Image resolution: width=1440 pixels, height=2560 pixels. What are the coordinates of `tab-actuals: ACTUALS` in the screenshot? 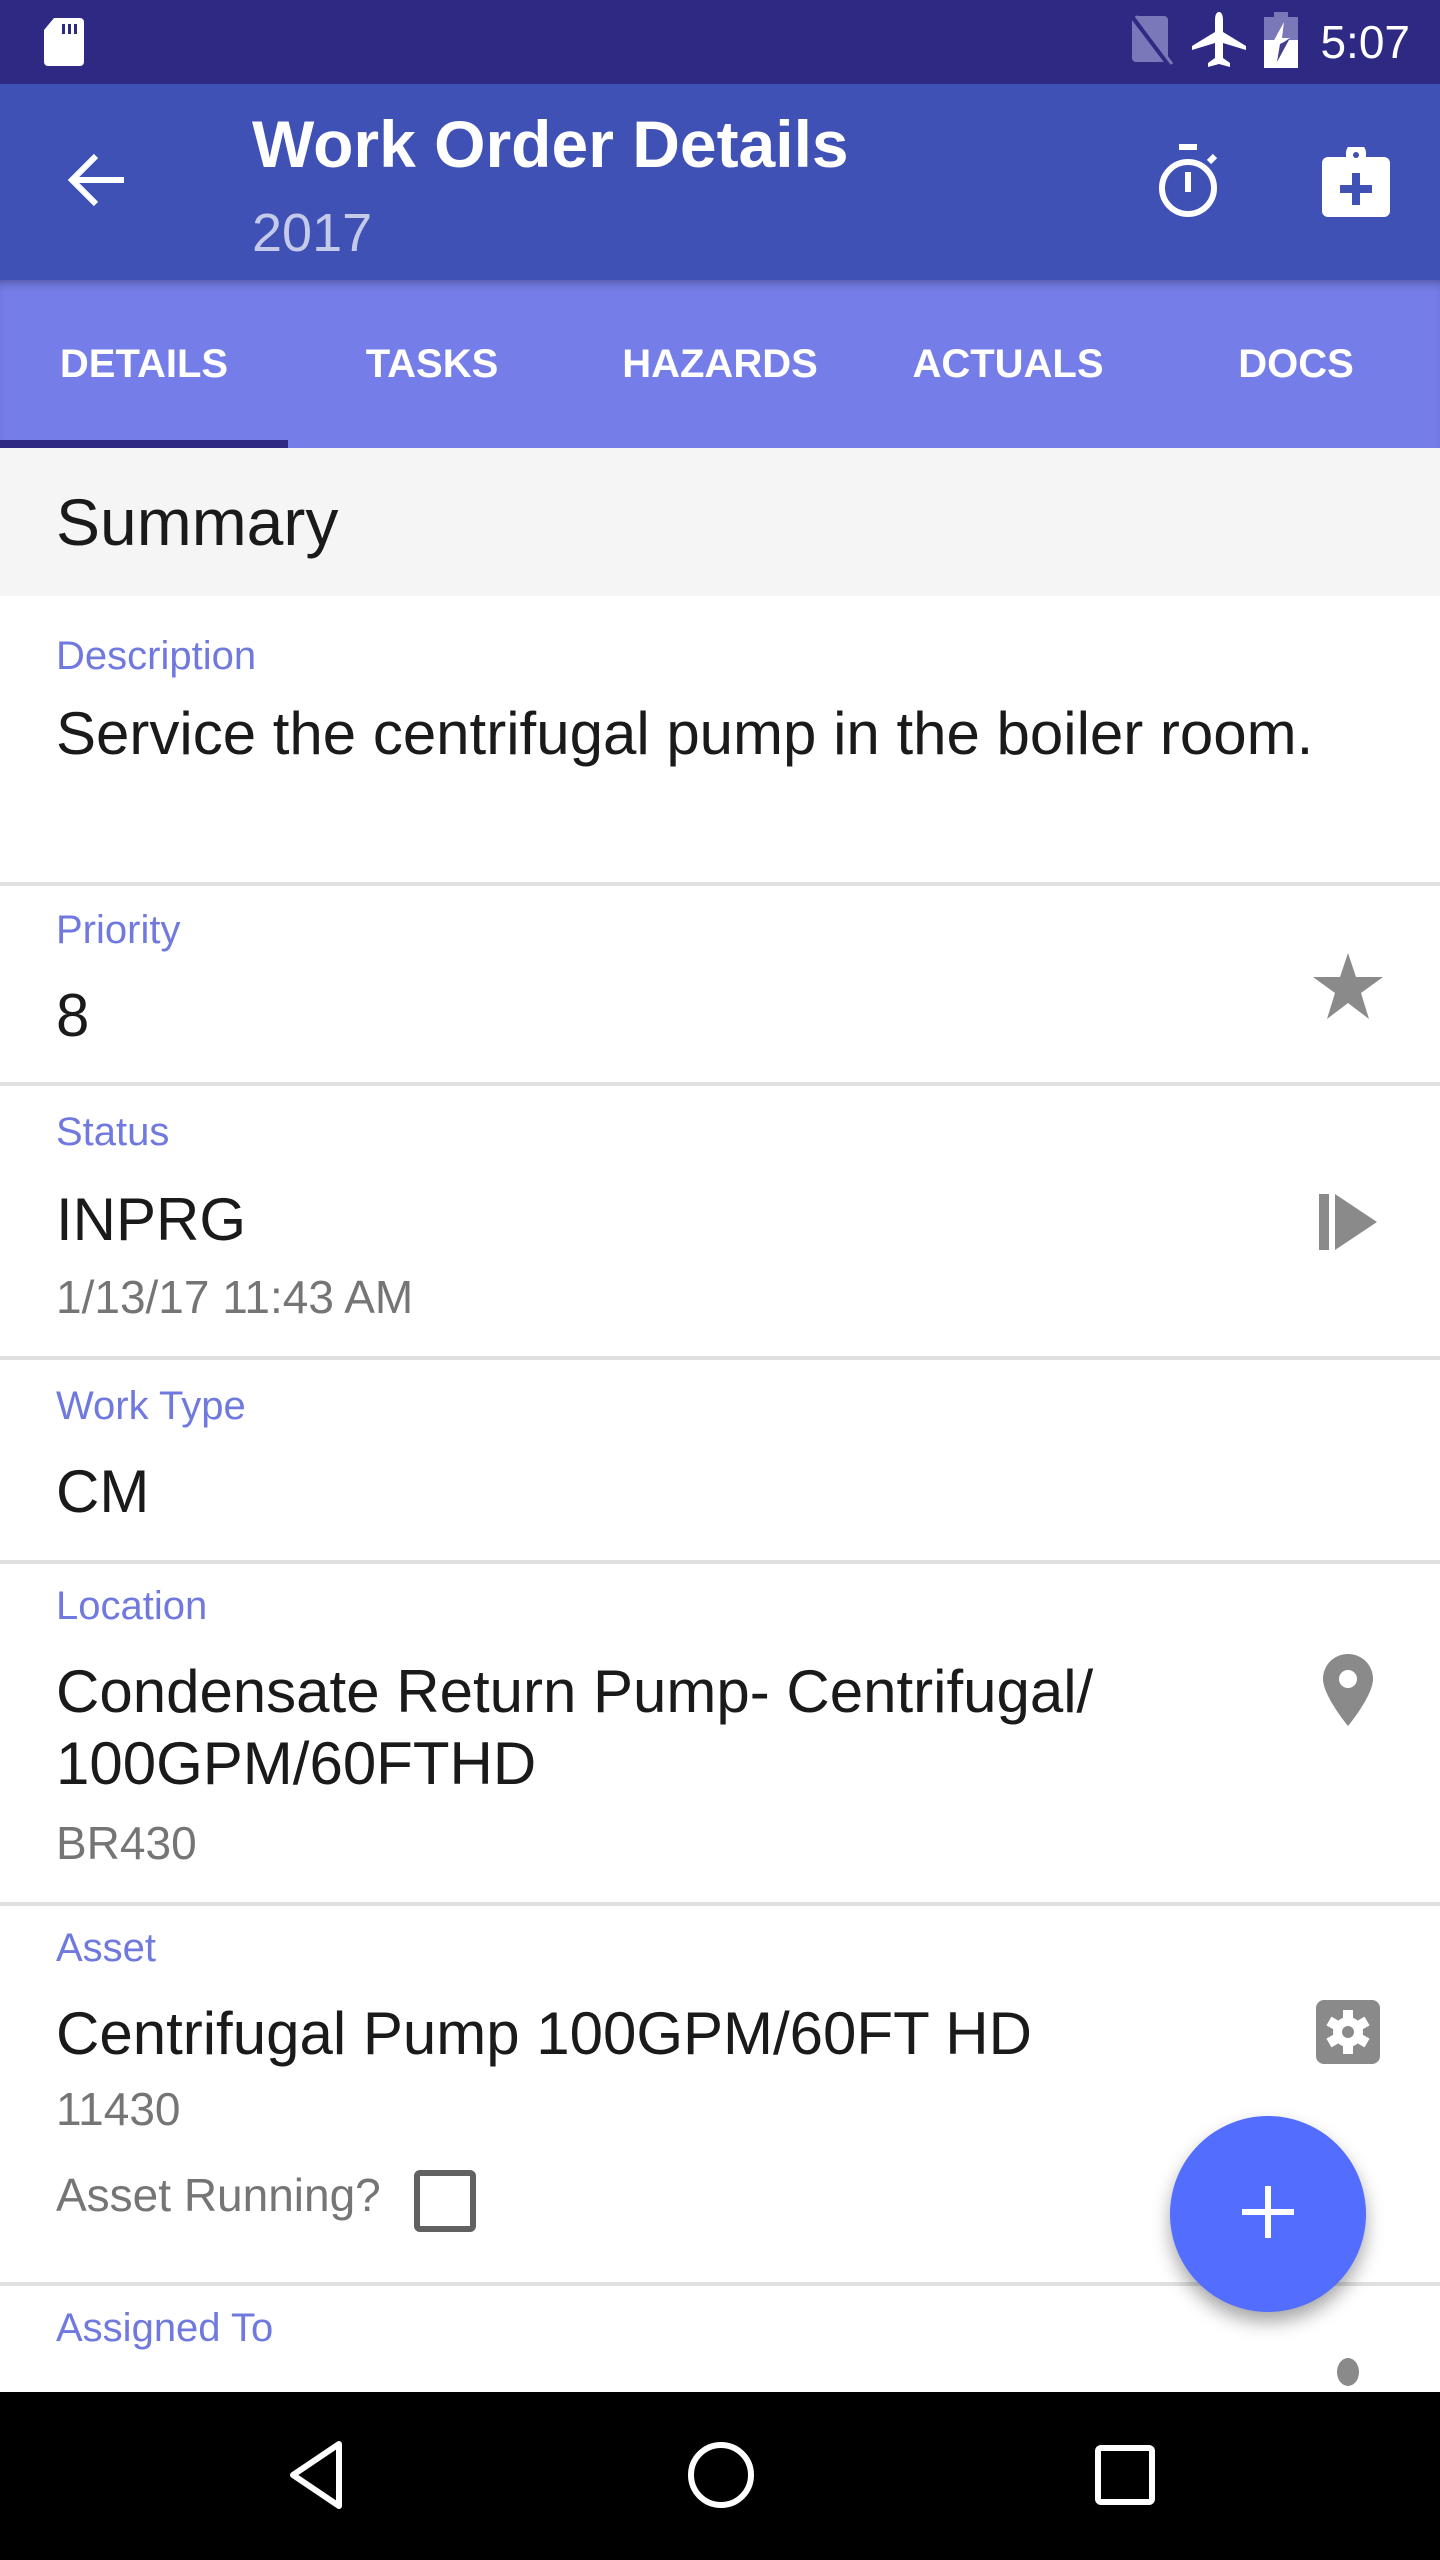 It's located at (1008, 364).